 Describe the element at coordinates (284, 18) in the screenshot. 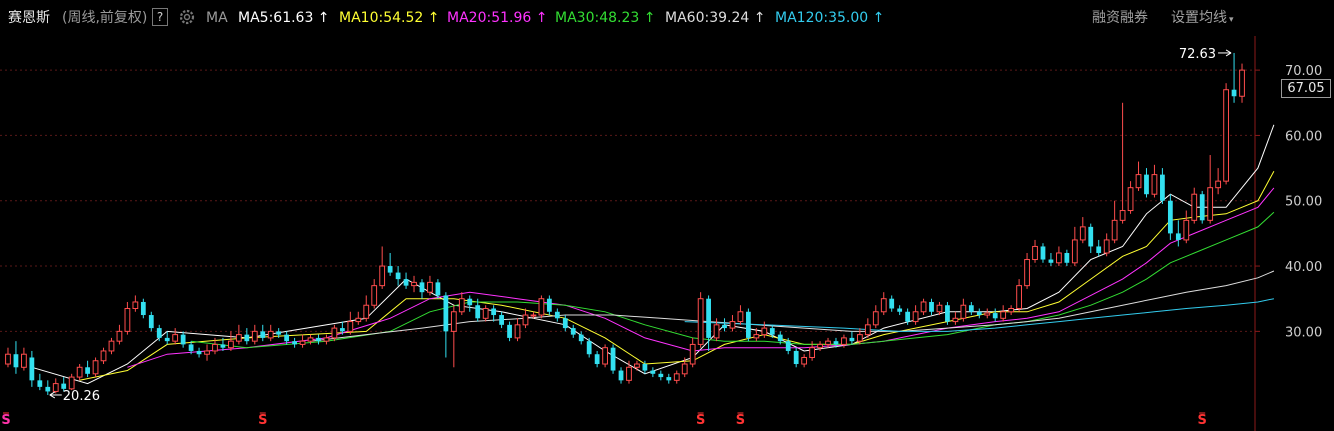

I see `ma-legend-item: MA5:61.63 ↑` at that location.